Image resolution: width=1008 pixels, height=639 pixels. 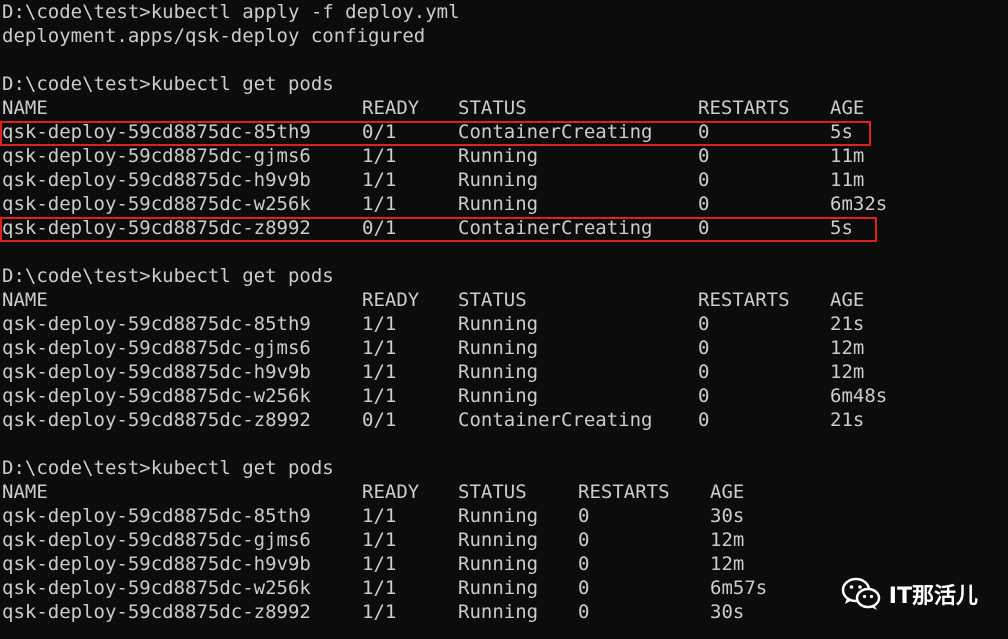 I want to click on pod-name: qsk-deploy-59cd8875dc-gjms6, so click(x=156, y=540).